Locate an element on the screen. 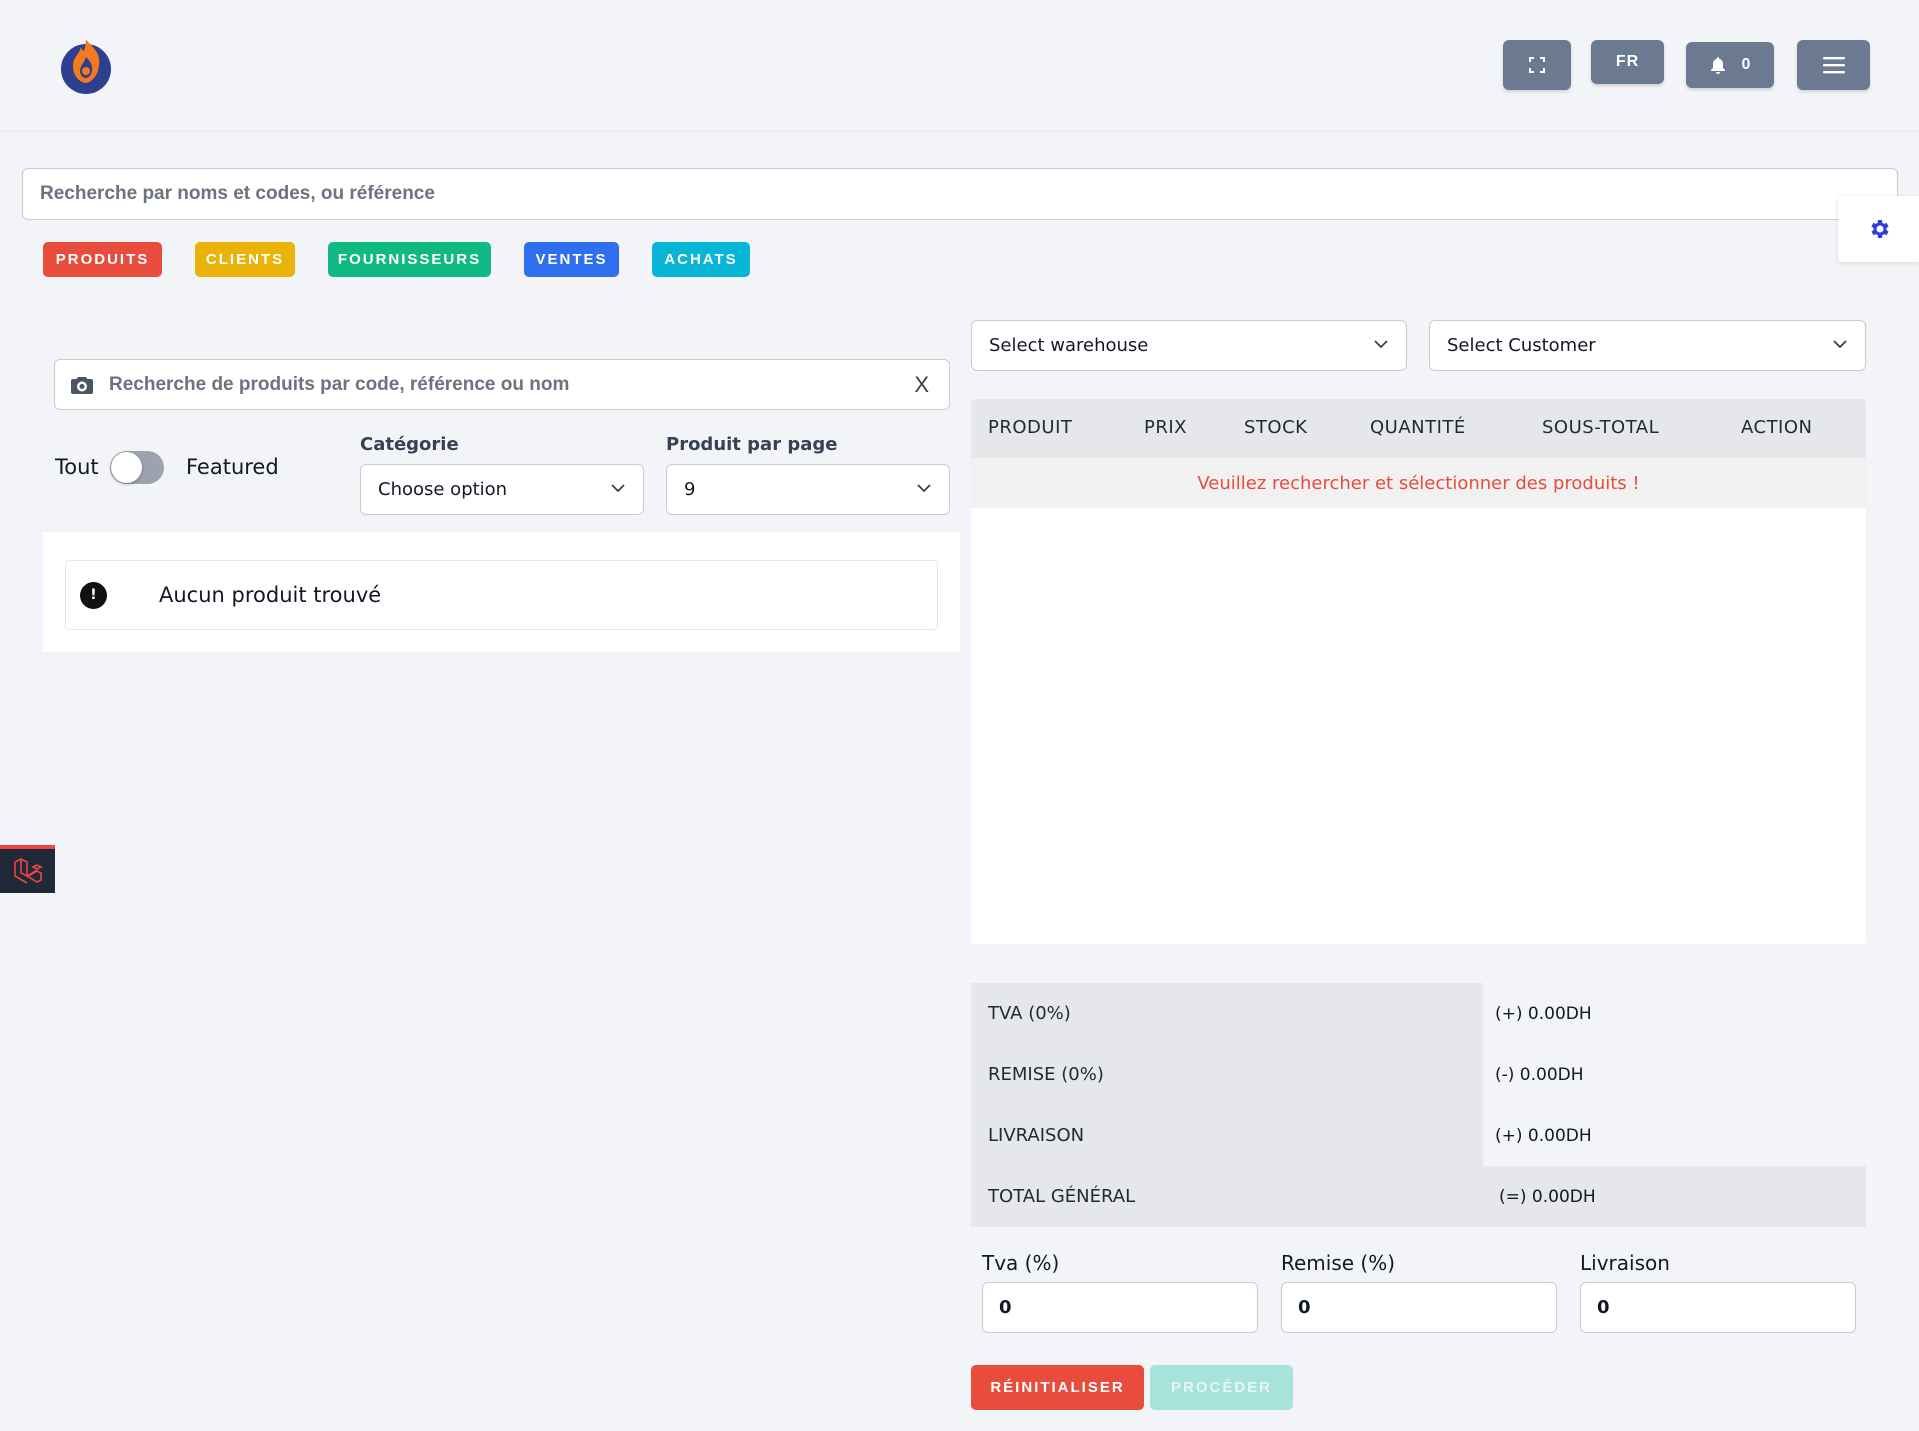 The width and height of the screenshot is (1919, 1431). language-label: FR is located at coordinates (1627, 61).